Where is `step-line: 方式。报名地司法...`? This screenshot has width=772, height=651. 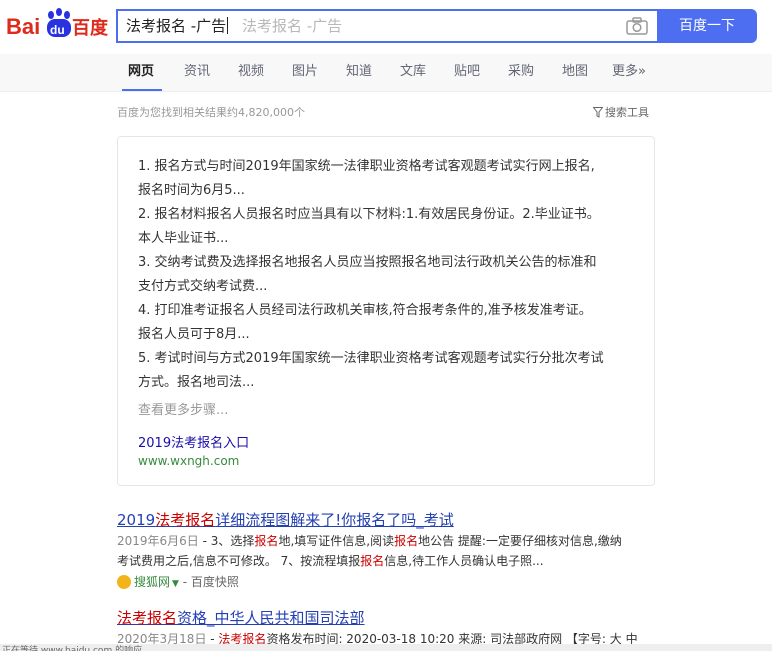
step-line: 方式。报名地司法... is located at coordinates (196, 382).